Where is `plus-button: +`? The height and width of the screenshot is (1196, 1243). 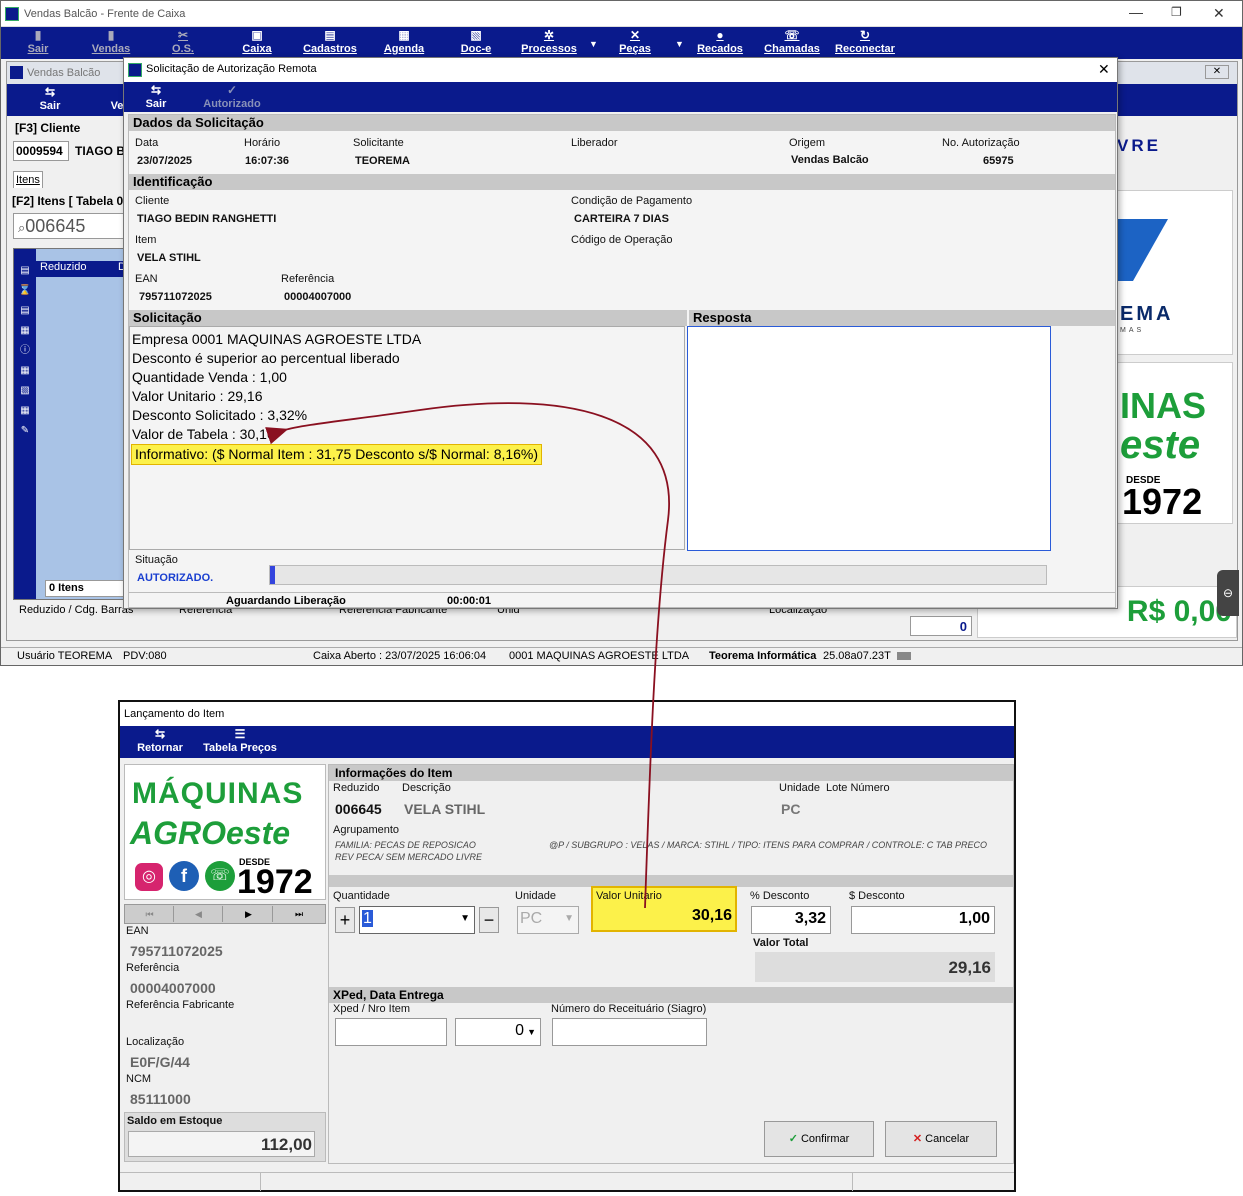
plus-button: + is located at coordinates (345, 920).